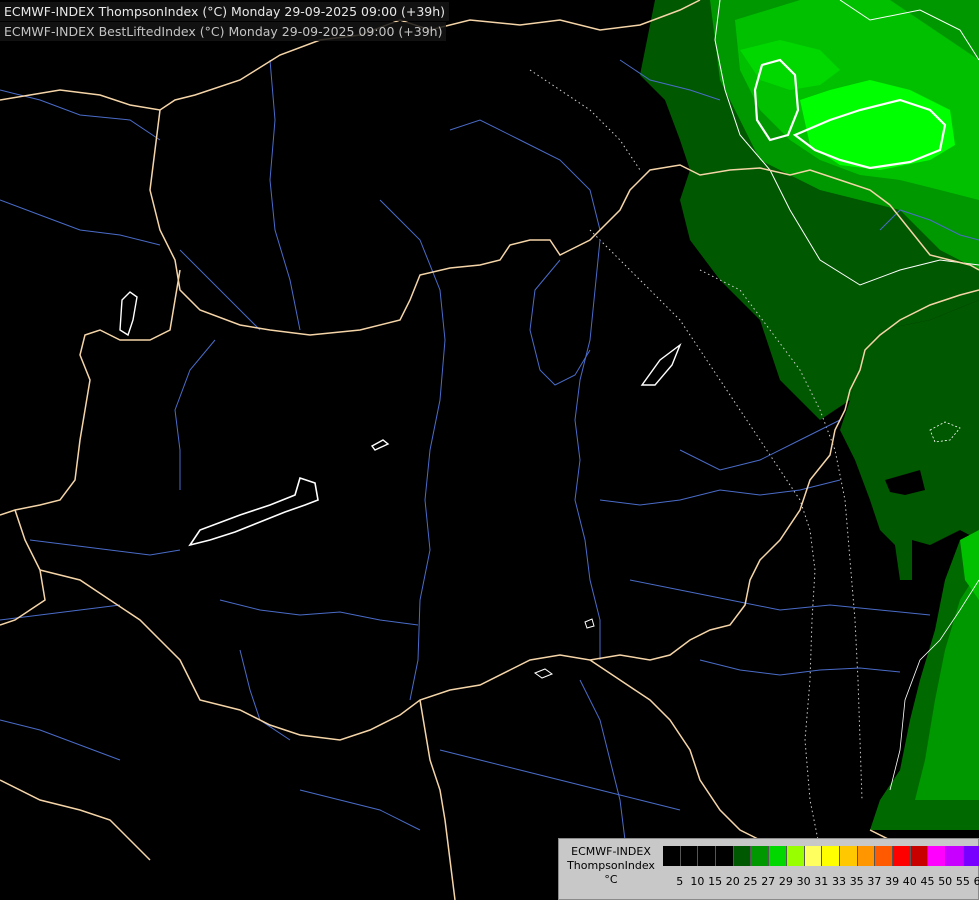 Image resolution: width=979 pixels, height=900 pixels. I want to click on legend-label: ECMWF-INDEX ThompsonIndex °C, so click(611, 866).